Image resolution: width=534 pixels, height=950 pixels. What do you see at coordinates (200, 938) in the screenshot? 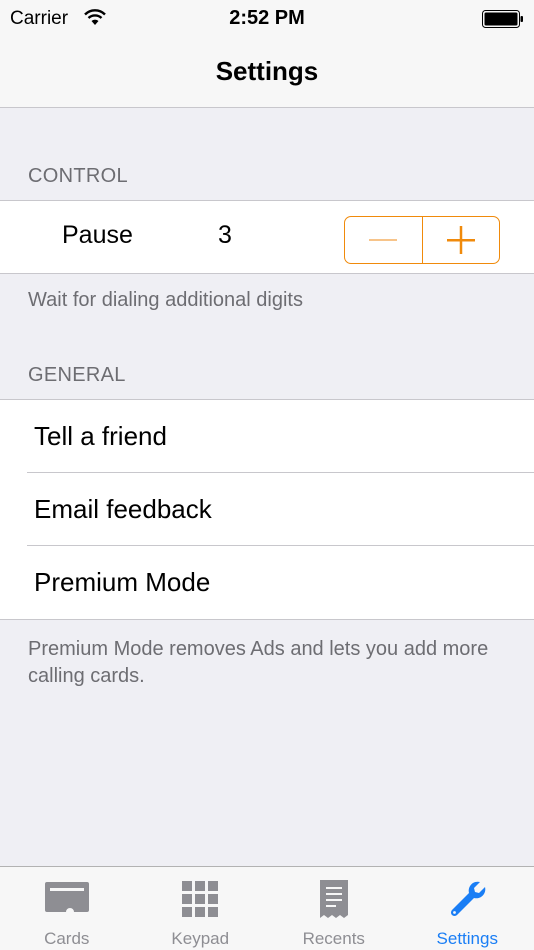
I see `tab-label: Keypad` at bounding box center [200, 938].